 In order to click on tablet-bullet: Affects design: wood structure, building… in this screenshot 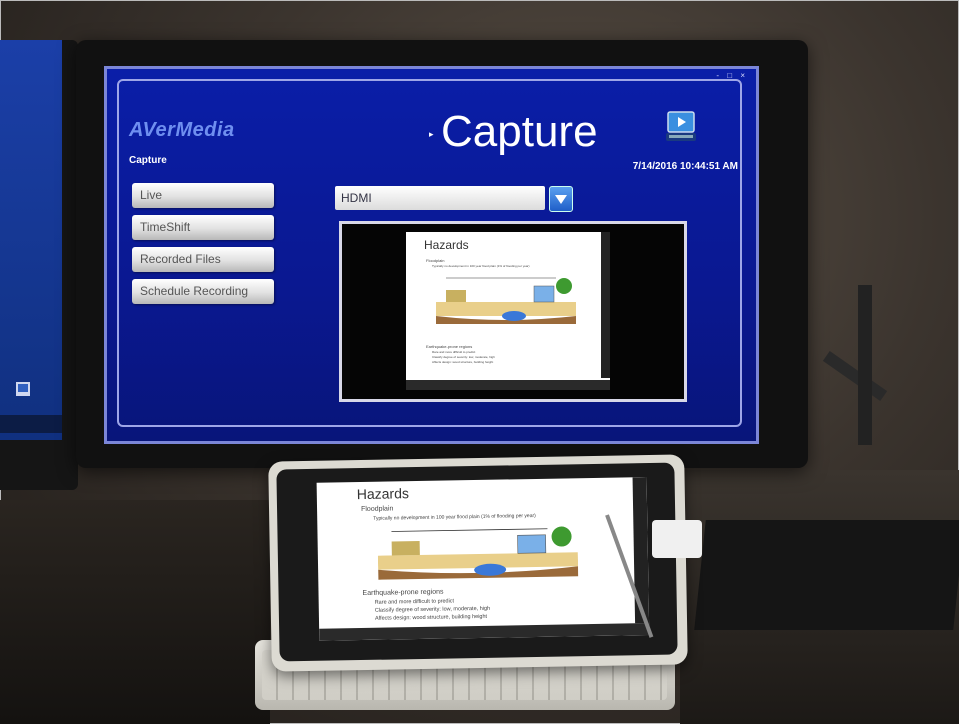, I will do `click(431, 617)`.